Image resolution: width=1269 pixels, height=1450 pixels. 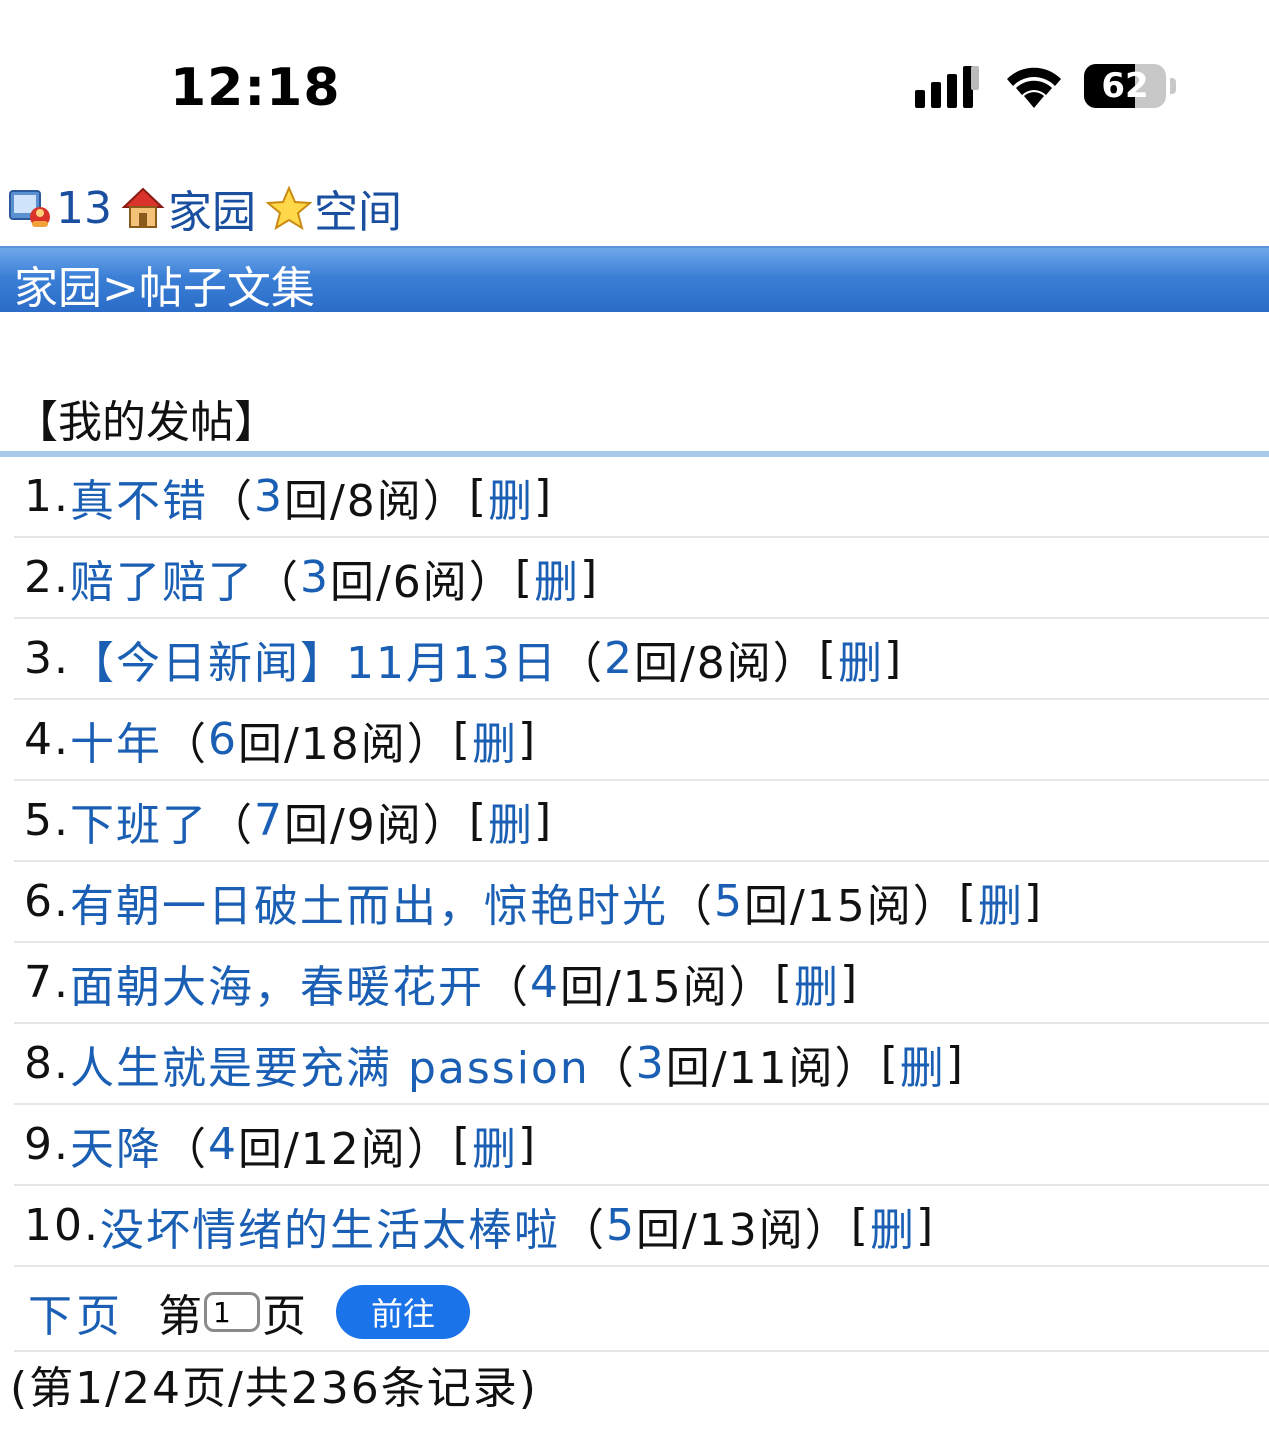 I want to click on post-title-link: 真不错, so click(x=139, y=497).